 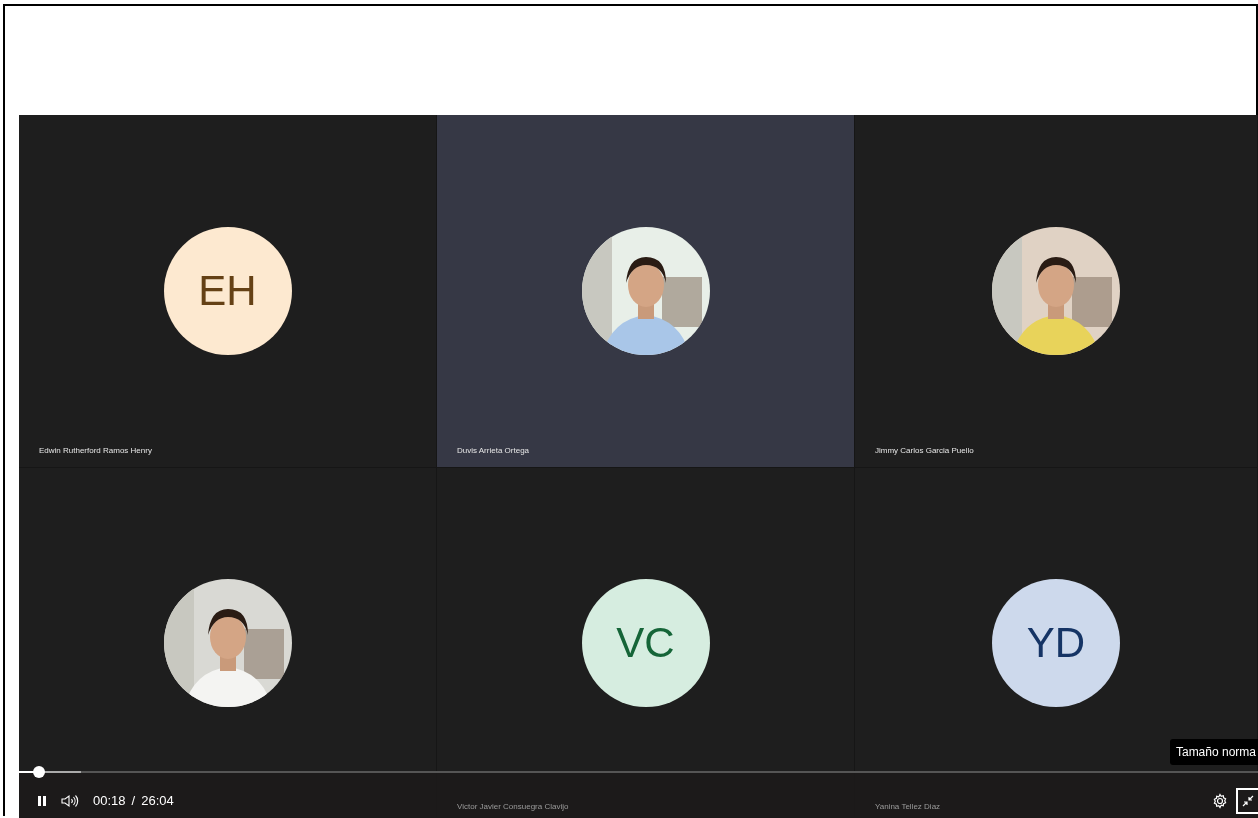 I want to click on participant-name: Yanina Tellez Diaz, so click(x=908, y=806).